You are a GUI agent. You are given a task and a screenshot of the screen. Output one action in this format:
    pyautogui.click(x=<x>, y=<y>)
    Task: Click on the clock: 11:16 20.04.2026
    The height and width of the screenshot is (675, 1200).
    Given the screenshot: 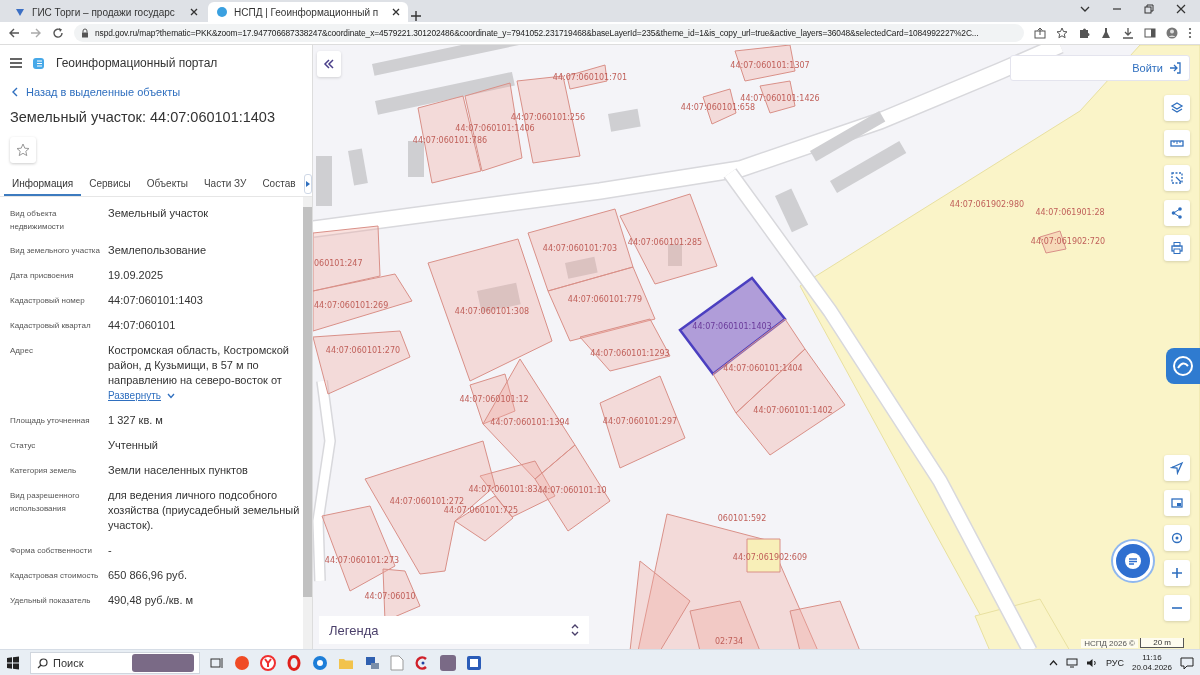 What is the action you would take?
    pyautogui.click(x=1151, y=662)
    